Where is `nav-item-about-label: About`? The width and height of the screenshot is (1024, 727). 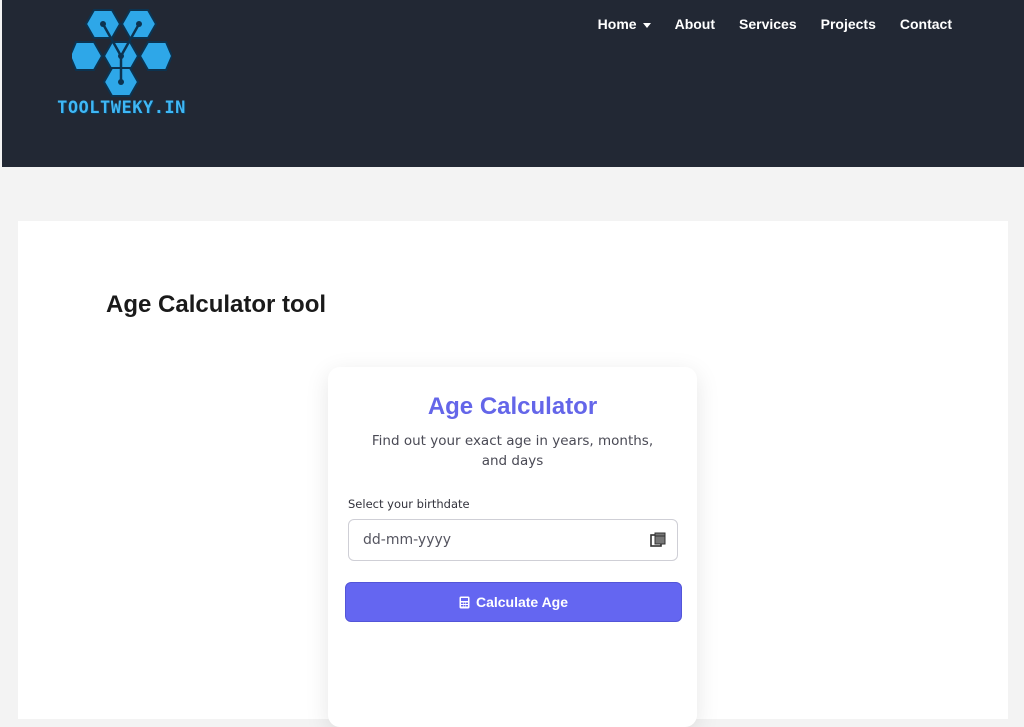 nav-item-about-label: About is located at coordinates (695, 24).